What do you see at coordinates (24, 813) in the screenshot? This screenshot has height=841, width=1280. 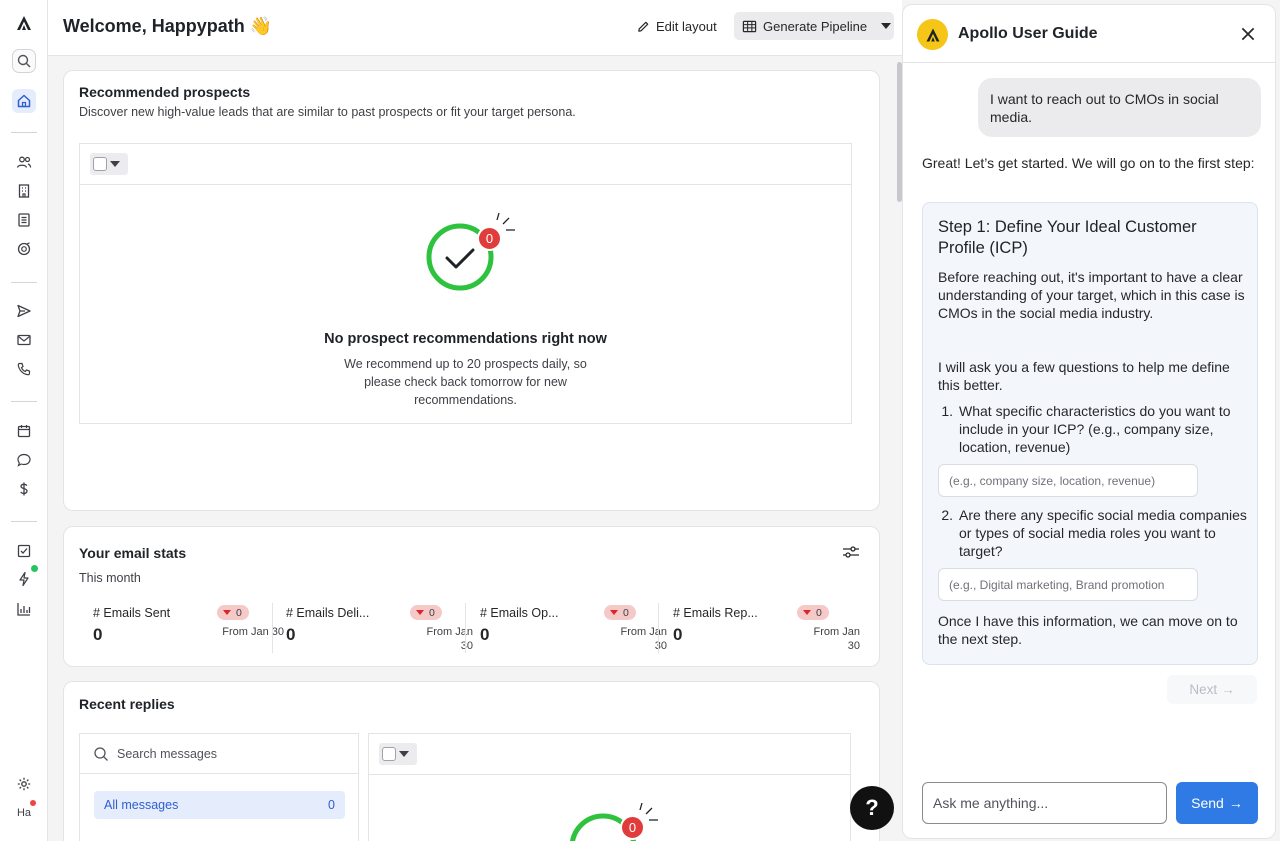 I see `avatar: Ha` at bounding box center [24, 813].